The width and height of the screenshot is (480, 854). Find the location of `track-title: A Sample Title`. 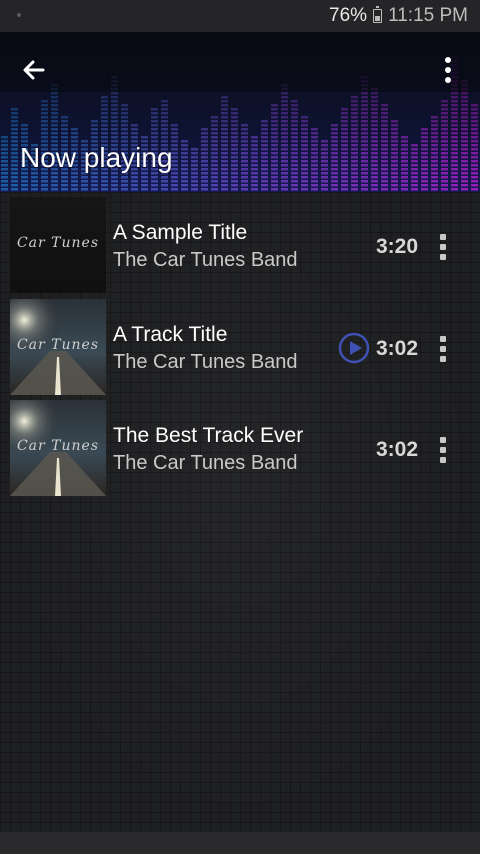

track-title: A Sample Title is located at coordinates (180, 232).